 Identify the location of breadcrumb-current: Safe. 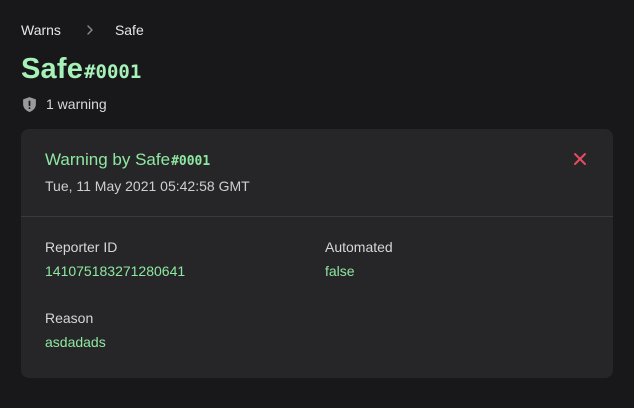
(129, 30).